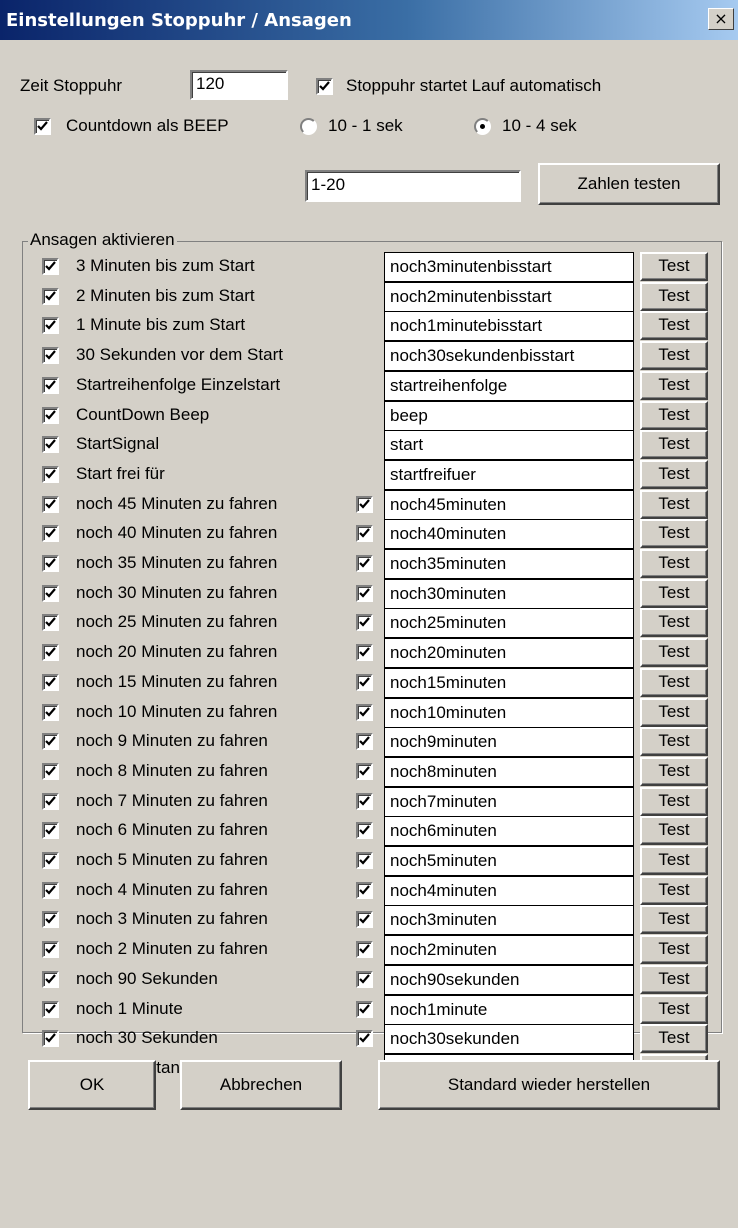 The height and width of the screenshot is (1228, 738). What do you see at coordinates (509, 1039) in the screenshot?
I see `announcement-file-input: noch30sekunden` at bounding box center [509, 1039].